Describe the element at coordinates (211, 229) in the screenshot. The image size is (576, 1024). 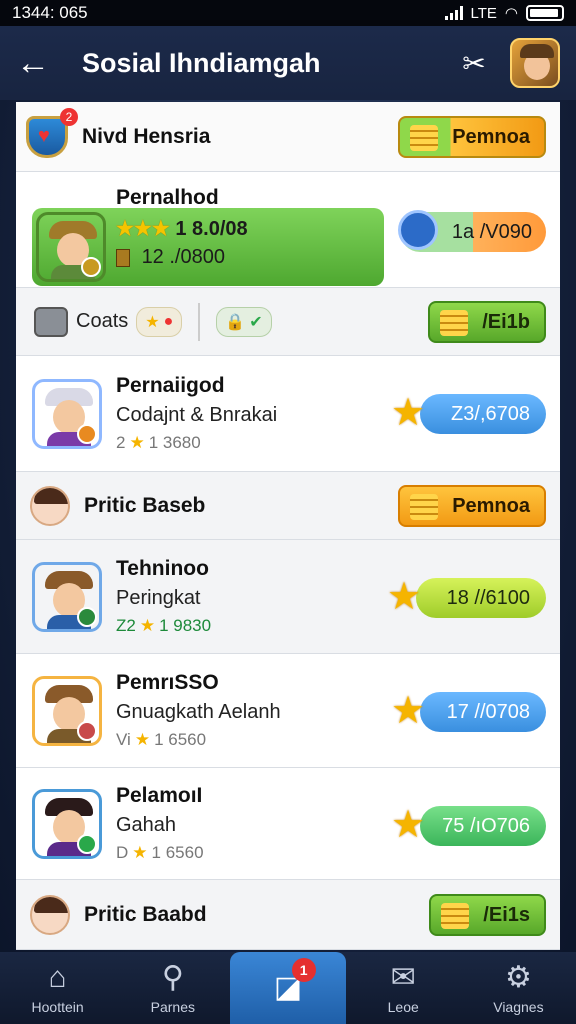
I see `featured-score: 1 8.0/08` at that location.